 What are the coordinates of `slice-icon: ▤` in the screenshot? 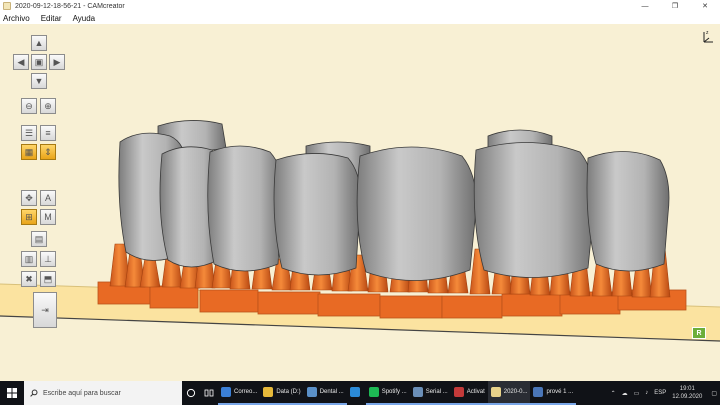 It's located at (39, 238).